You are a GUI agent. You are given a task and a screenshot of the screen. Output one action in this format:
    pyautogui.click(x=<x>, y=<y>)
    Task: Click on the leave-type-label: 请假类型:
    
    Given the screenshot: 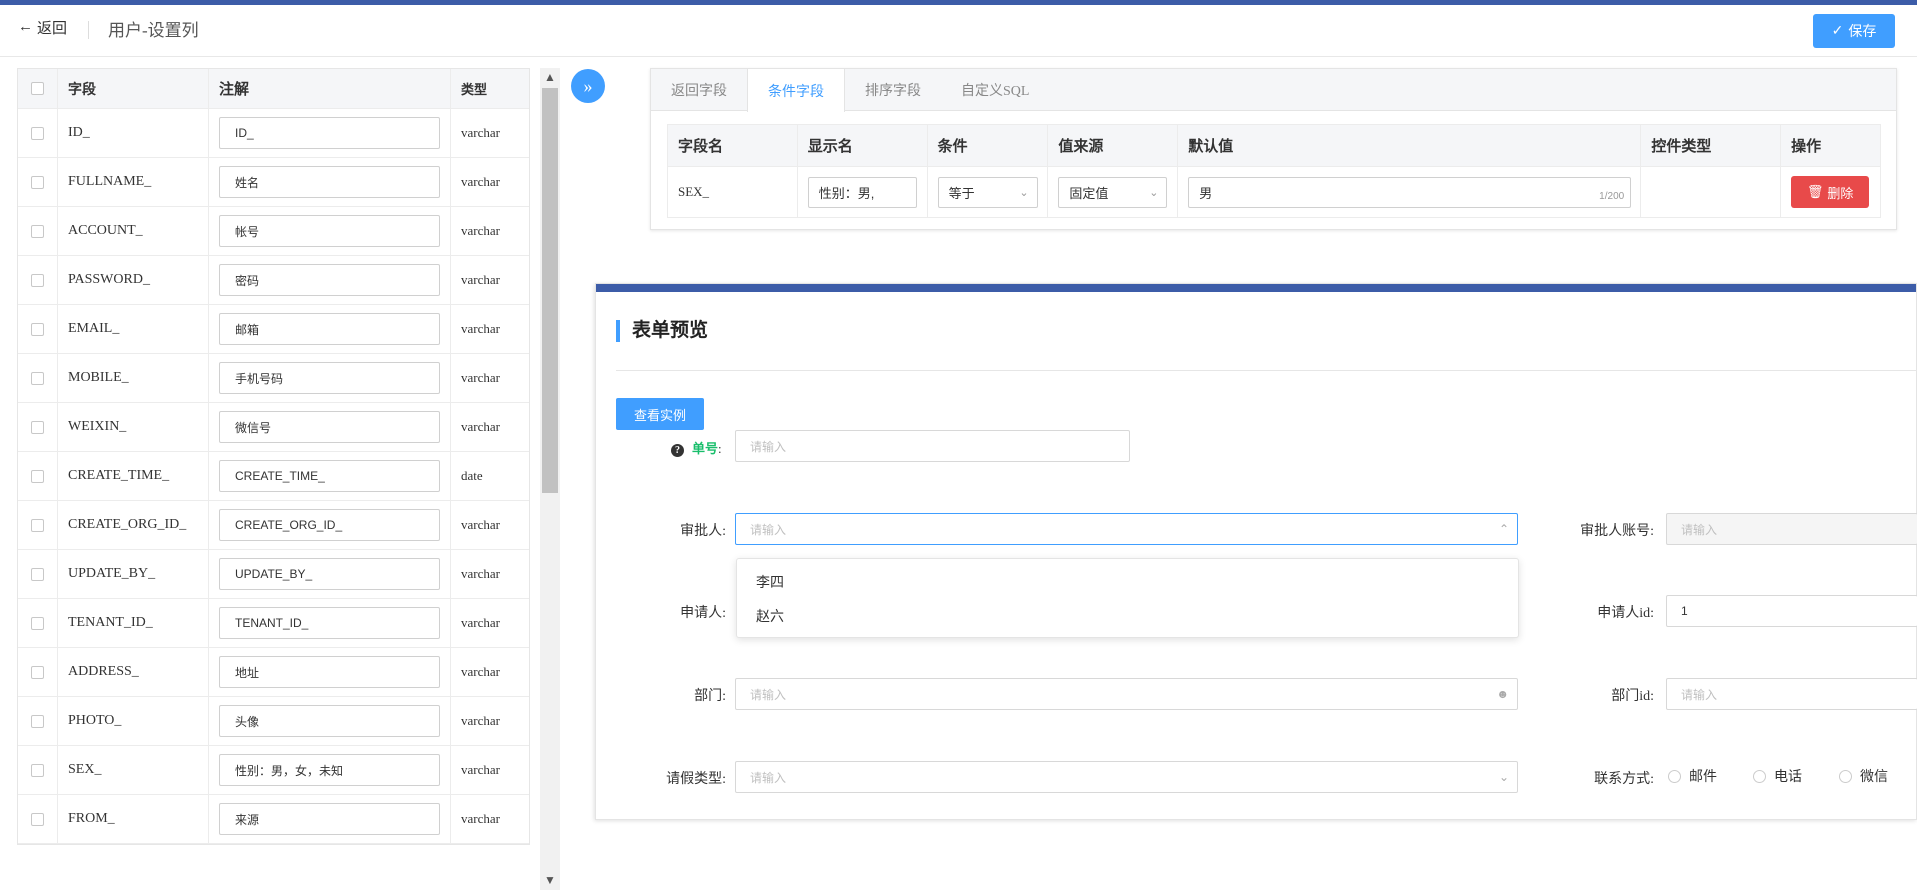 What is the action you would take?
    pyautogui.click(x=696, y=779)
    